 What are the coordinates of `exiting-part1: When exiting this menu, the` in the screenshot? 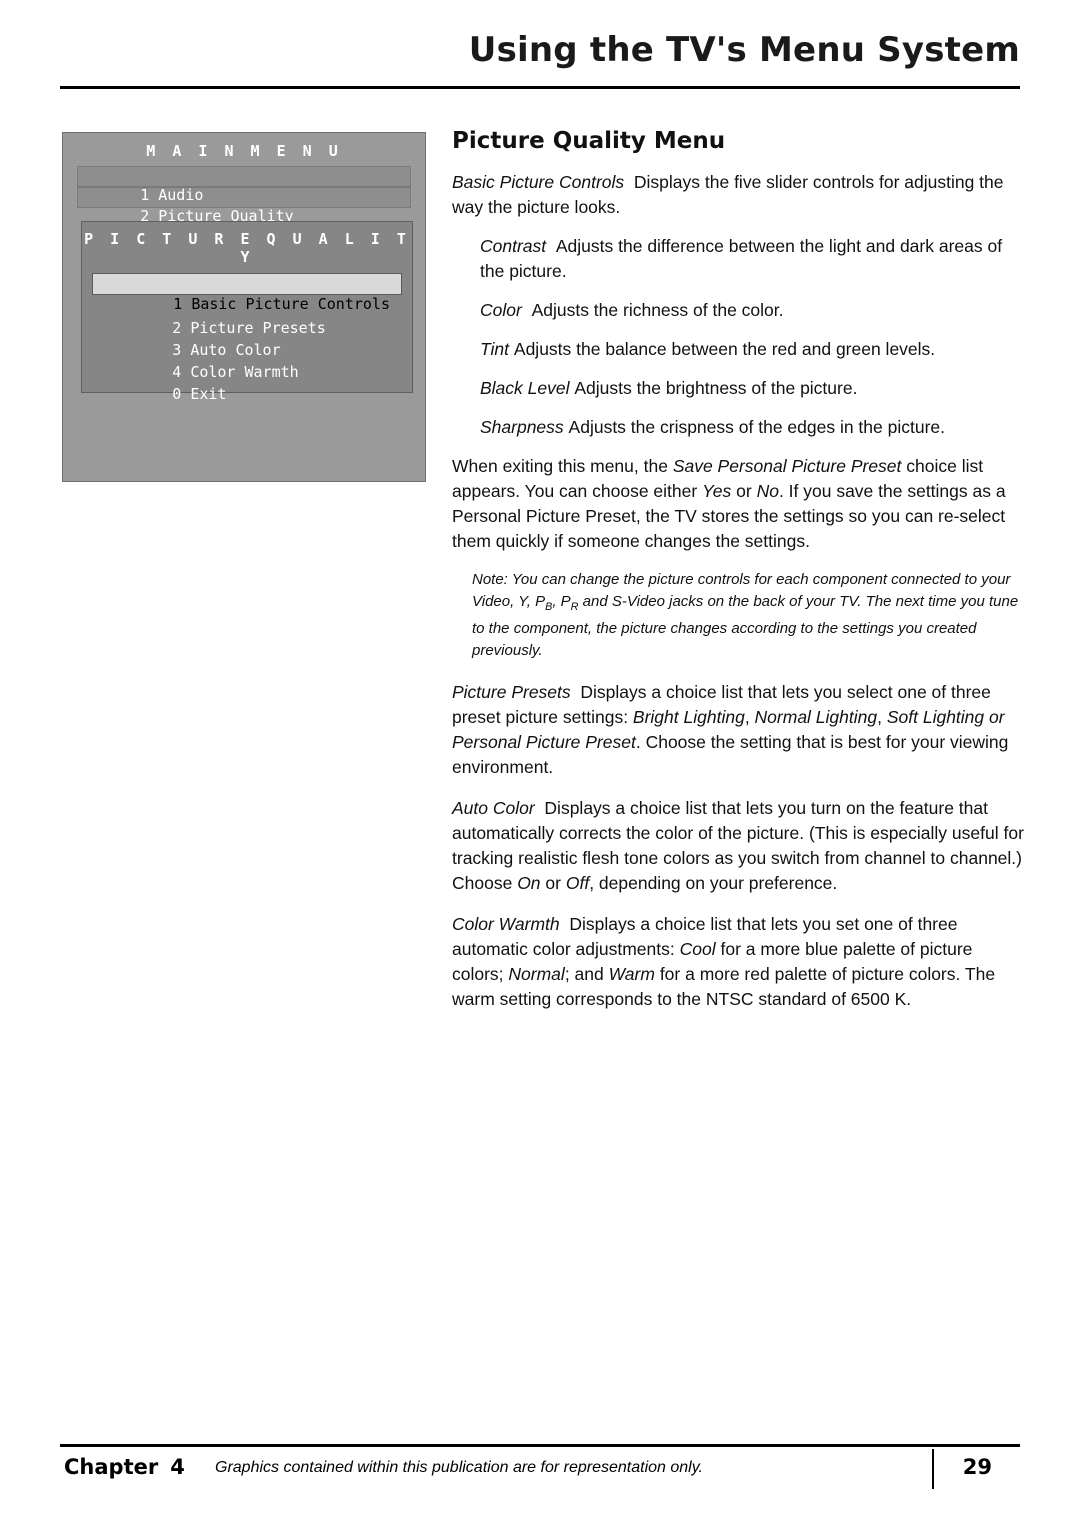 It's located at (562, 466).